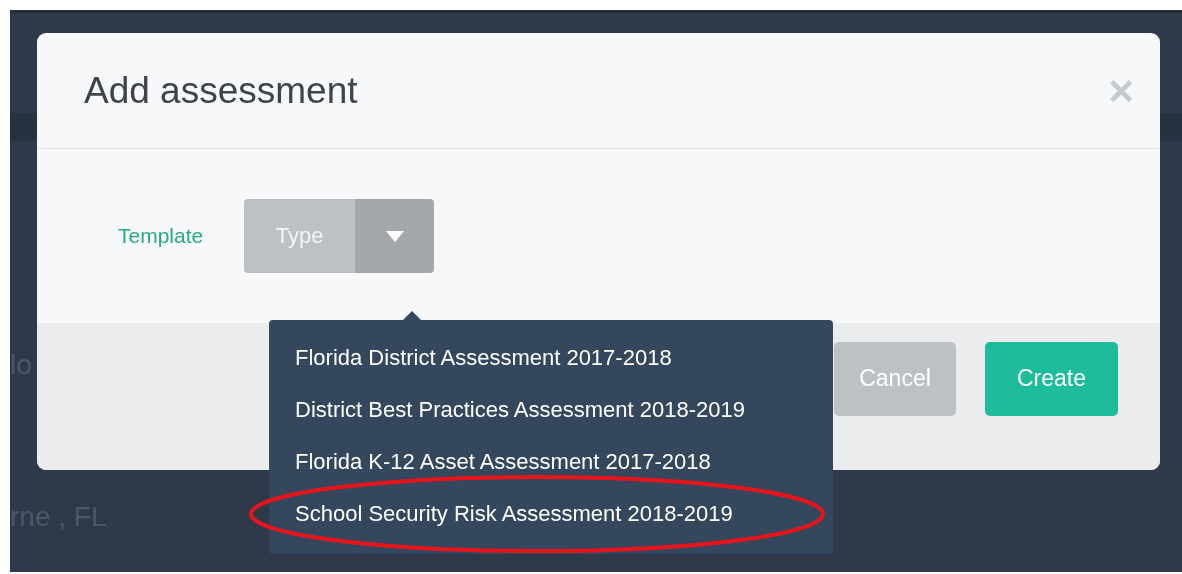 Image resolution: width=1182 pixels, height=574 pixels. Describe the element at coordinates (161, 236) in the screenshot. I see `field-label: Template` at that location.